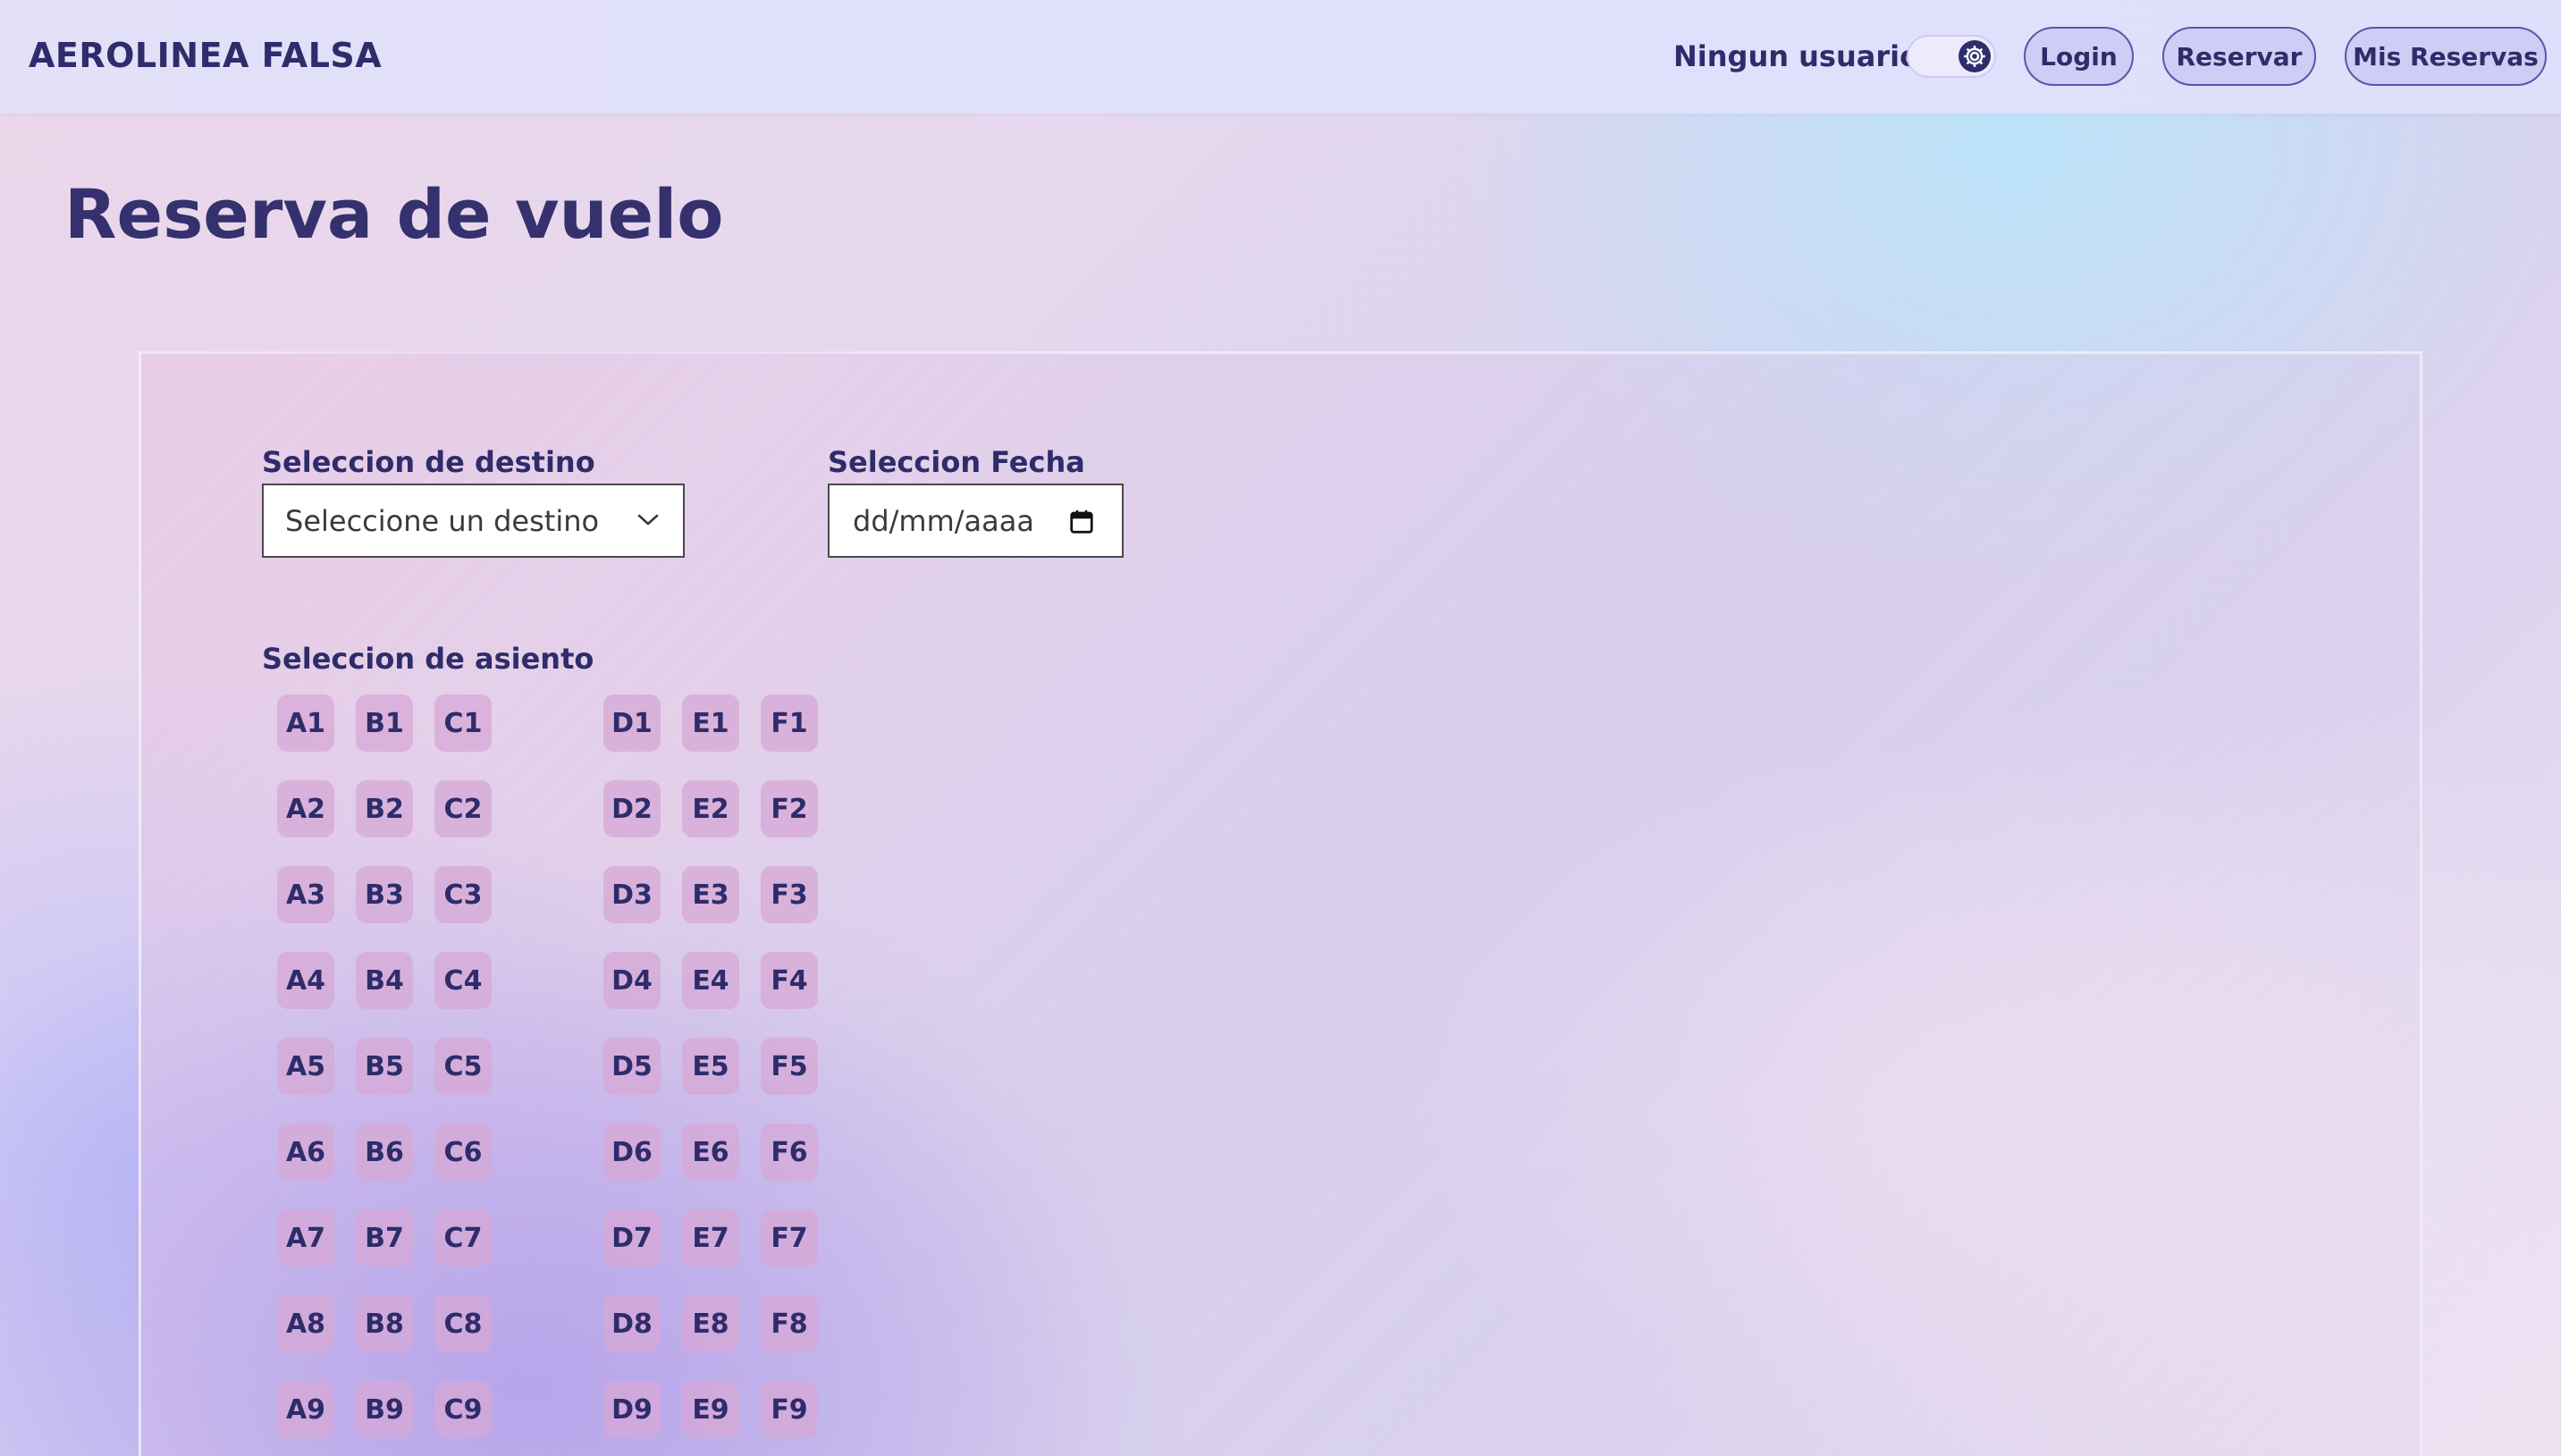  I want to click on seat-F1: F1, so click(789, 723).